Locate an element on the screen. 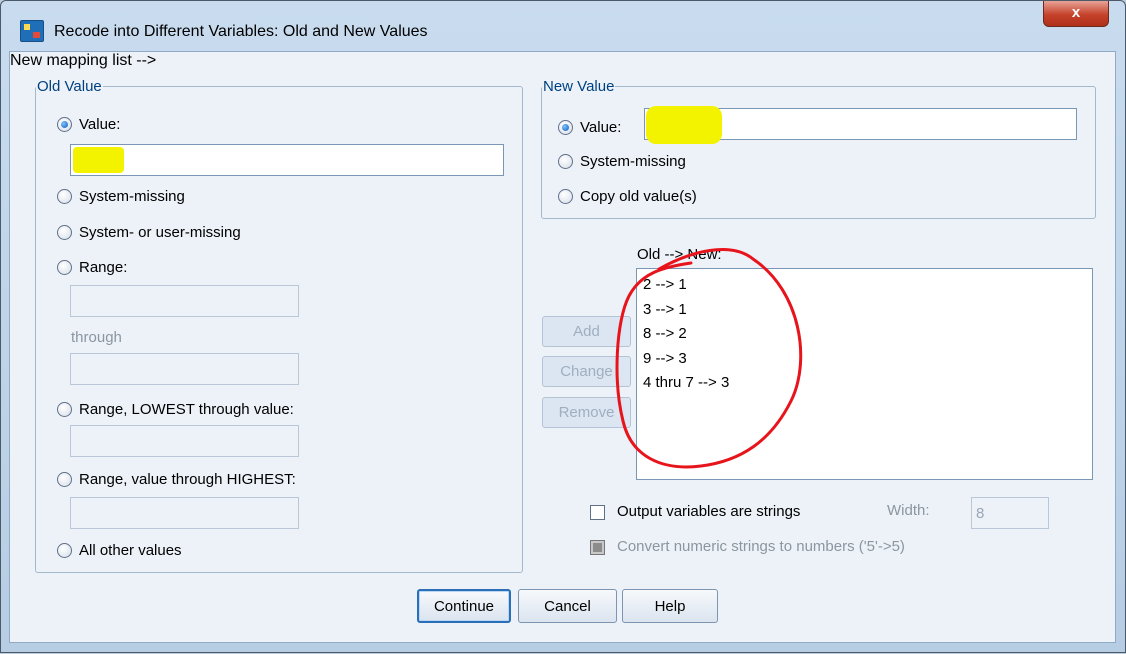 Image resolution: width=1126 pixels, height=654 pixels. remove-button: Remove is located at coordinates (586, 412).